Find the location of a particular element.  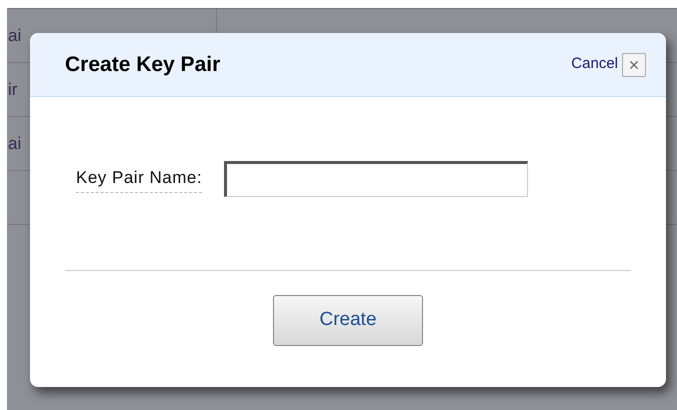

dialog-title: Create Key Pair is located at coordinates (142, 65).